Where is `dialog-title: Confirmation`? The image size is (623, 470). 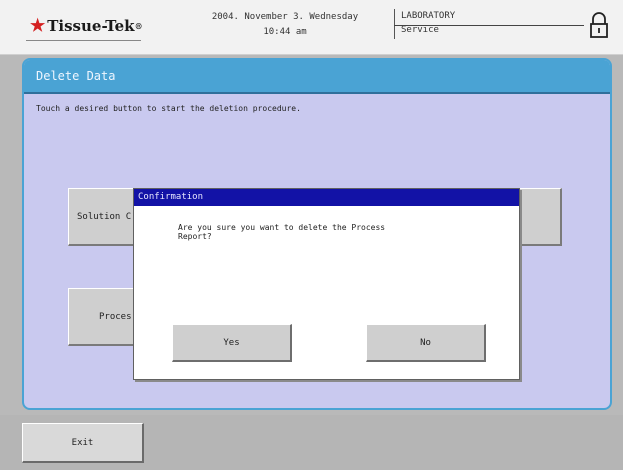
dialog-title: Confirmation is located at coordinates (326, 197).